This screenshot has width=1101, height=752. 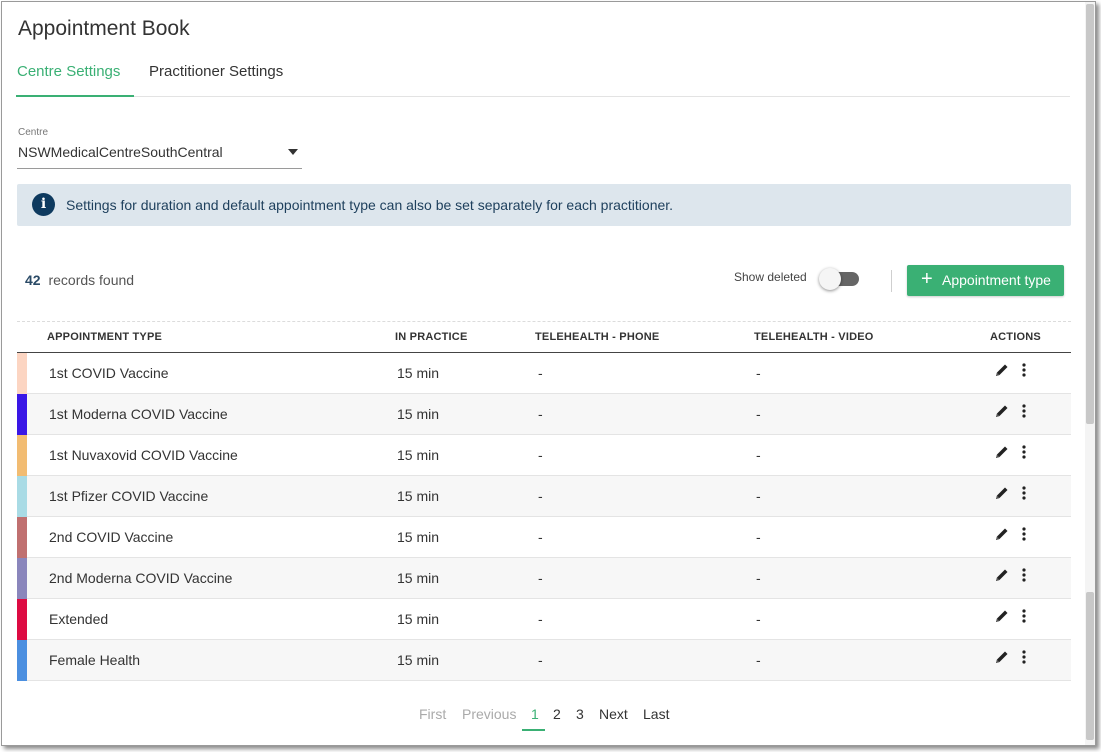 What do you see at coordinates (544, 455) in the screenshot?
I see `table-row: 1st Nuvaxovid COVID Vaccine 15 min - -` at bounding box center [544, 455].